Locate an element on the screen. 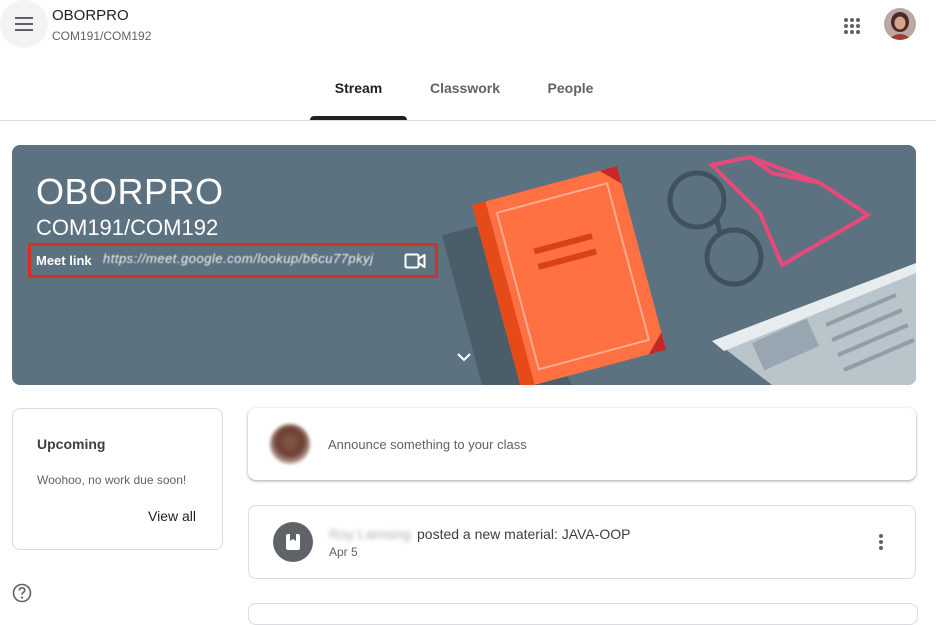 The width and height of the screenshot is (936, 625). next-stream-card is located at coordinates (583, 614).